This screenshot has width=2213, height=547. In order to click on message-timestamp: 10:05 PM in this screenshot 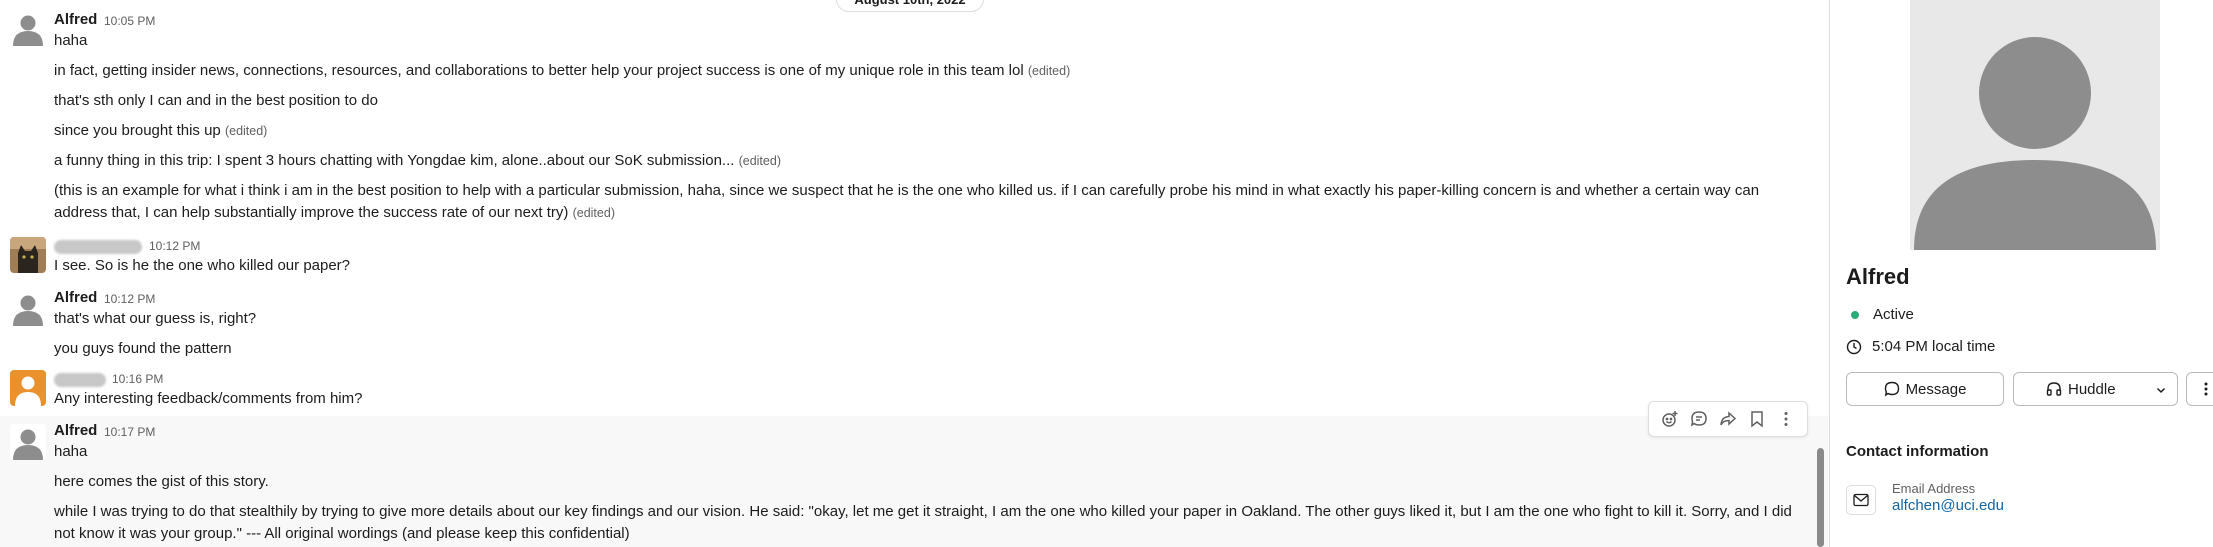, I will do `click(129, 21)`.